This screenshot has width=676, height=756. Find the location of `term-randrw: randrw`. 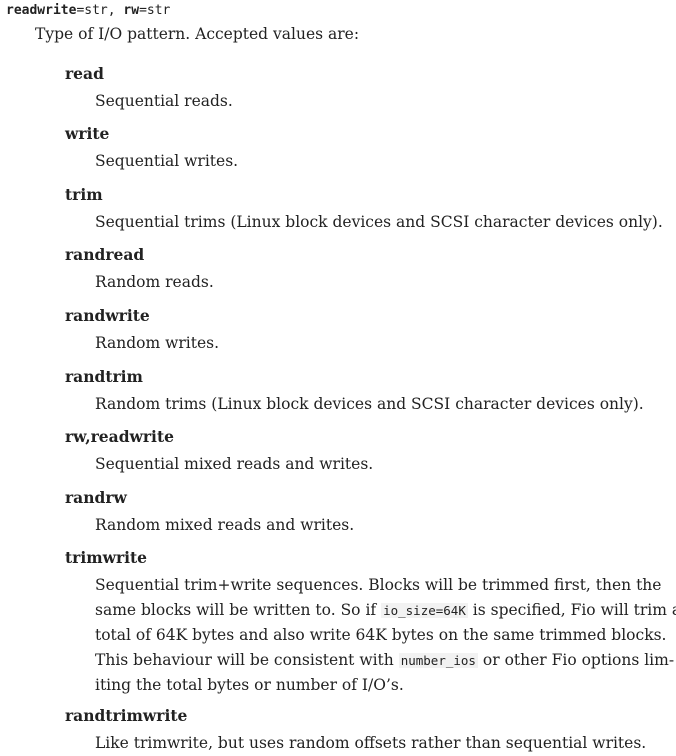

term-randrw: randrw is located at coordinates (96, 497).